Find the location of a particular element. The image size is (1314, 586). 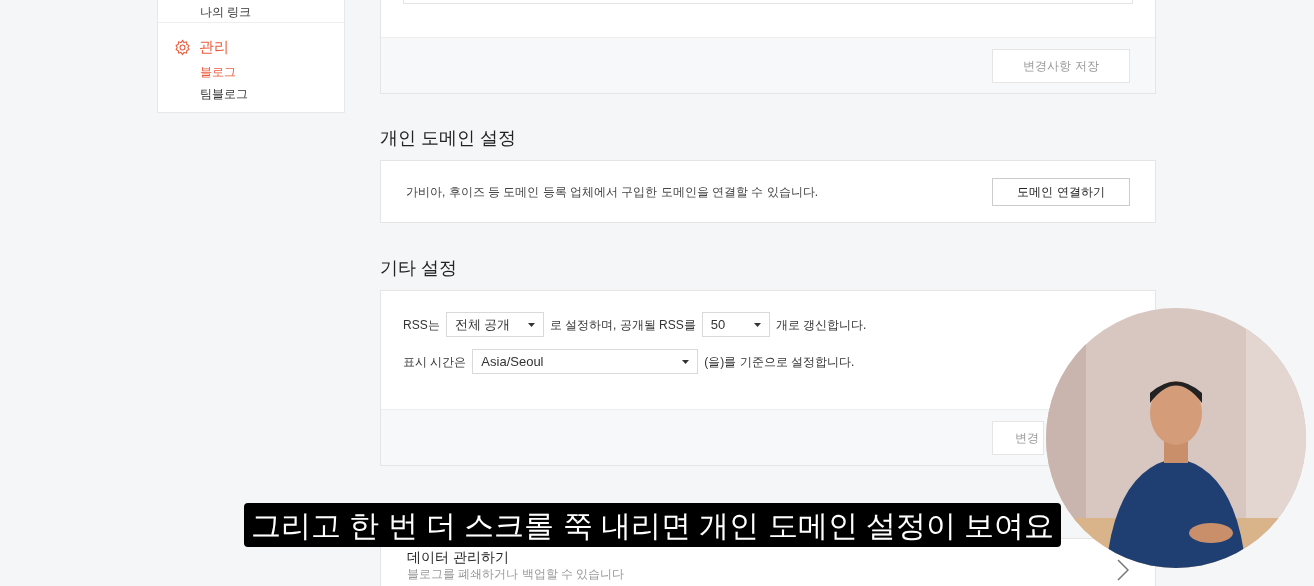

connect-domain-button: 도메인 연결하기 is located at coordinates (1061, 191).